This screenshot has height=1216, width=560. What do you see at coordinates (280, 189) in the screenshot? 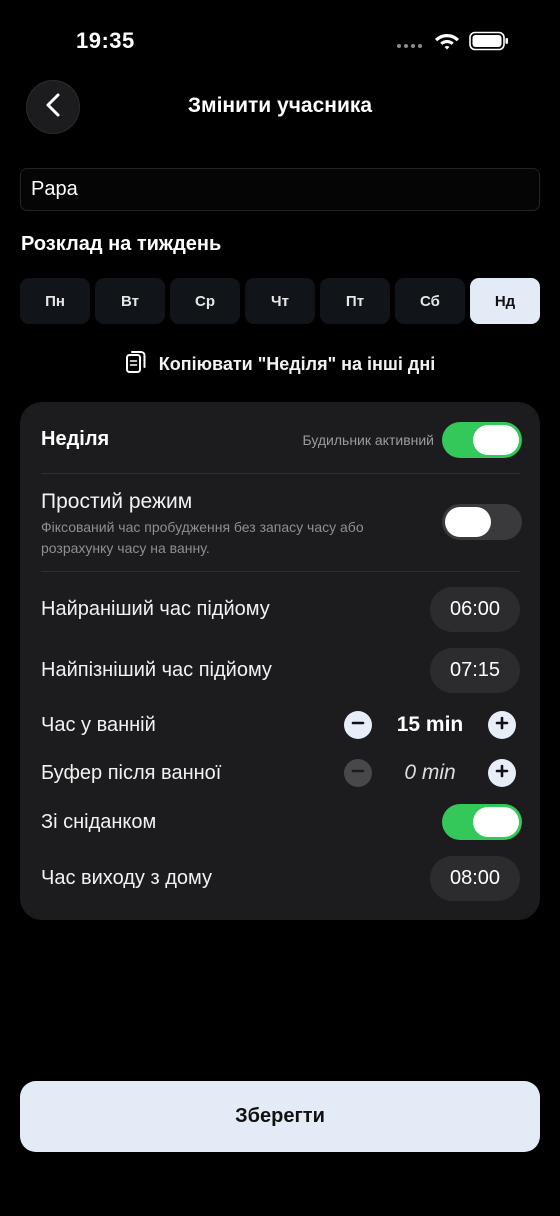
I see `member-name-input` at bounding box center [280, 189].